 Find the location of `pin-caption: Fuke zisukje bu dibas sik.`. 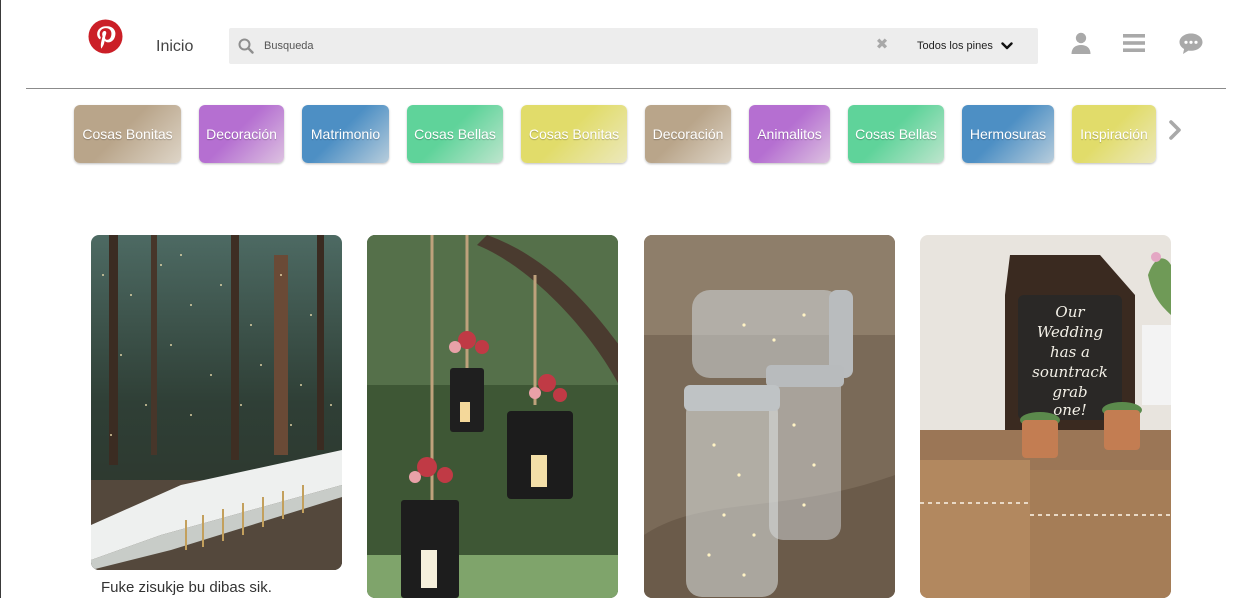

pin-caption: Fuke zisukje bu dibas sik. is located at coordinates (186, 587).